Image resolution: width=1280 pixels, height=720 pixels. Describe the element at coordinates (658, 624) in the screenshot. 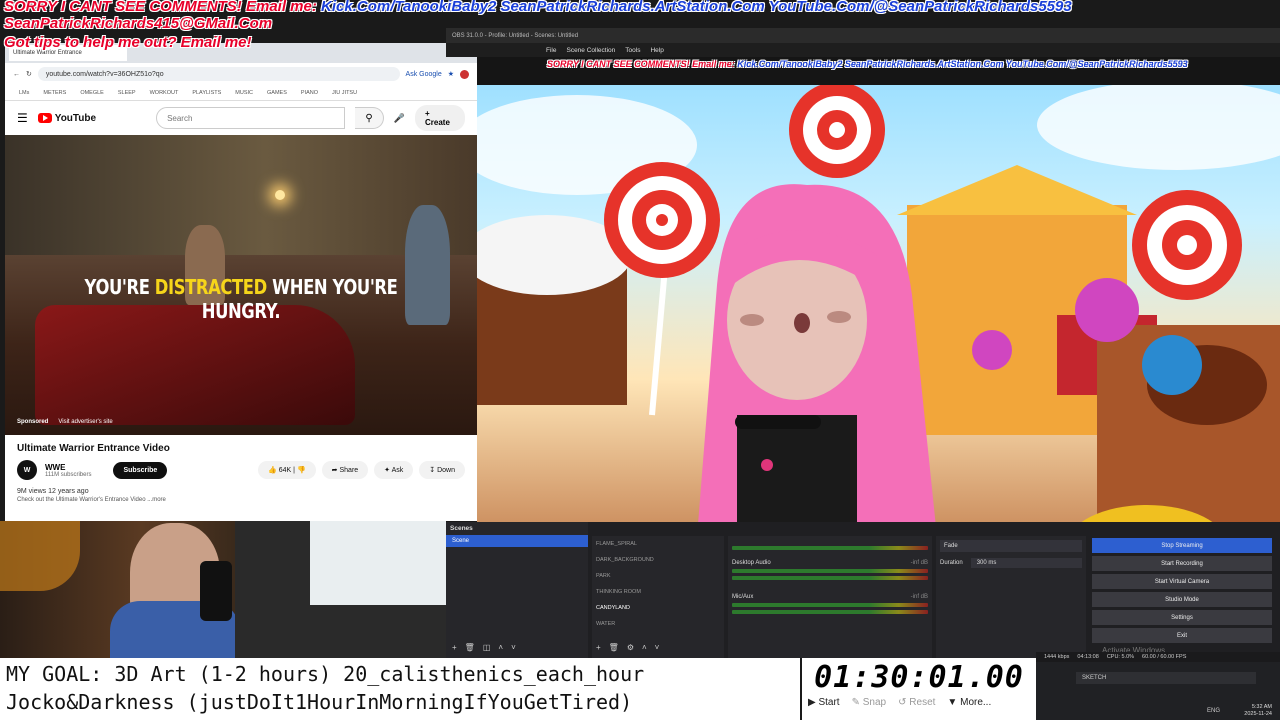

I see `source-item: WATER` at that location.